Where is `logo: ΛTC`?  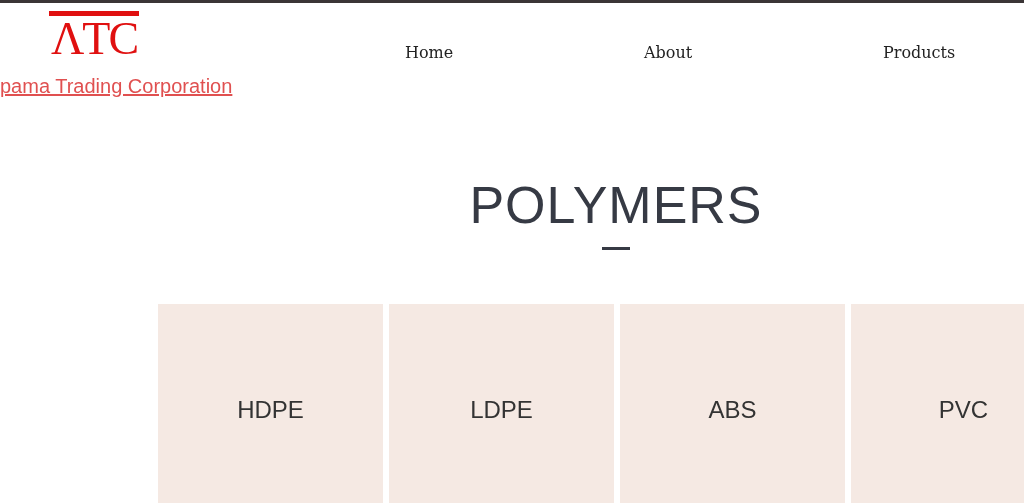
logo: ΛTC is located at coordinates (94, 36).